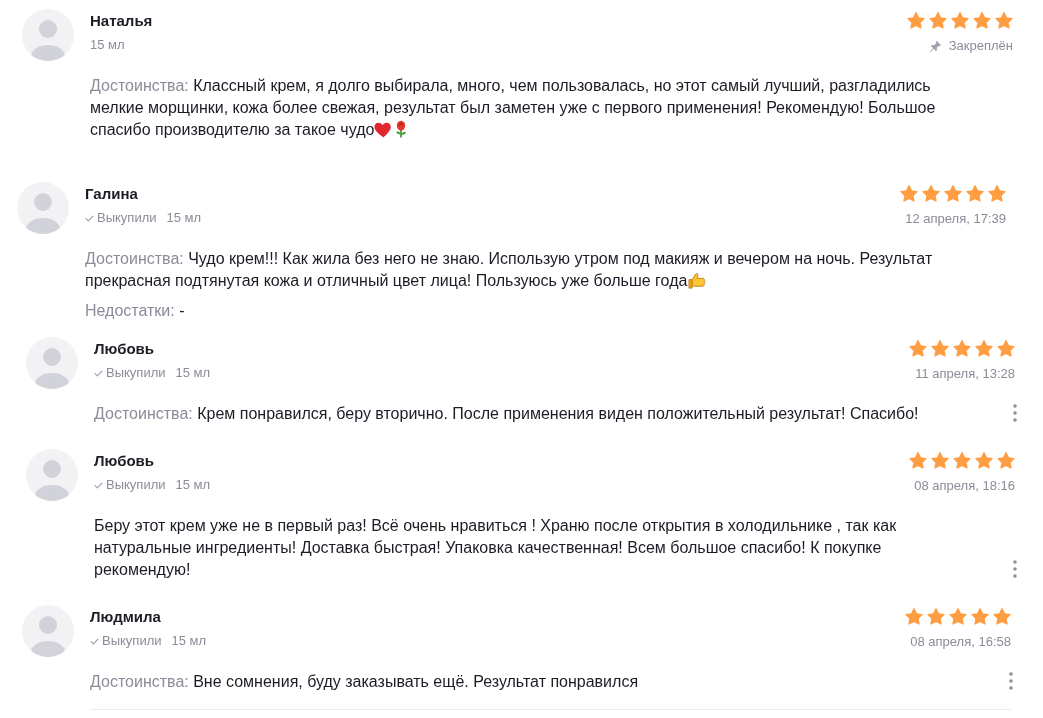  Describe the element at coordinates (964, 486) in the screenshot. I see `review-date: 08 апреля, 18:16` at that location.